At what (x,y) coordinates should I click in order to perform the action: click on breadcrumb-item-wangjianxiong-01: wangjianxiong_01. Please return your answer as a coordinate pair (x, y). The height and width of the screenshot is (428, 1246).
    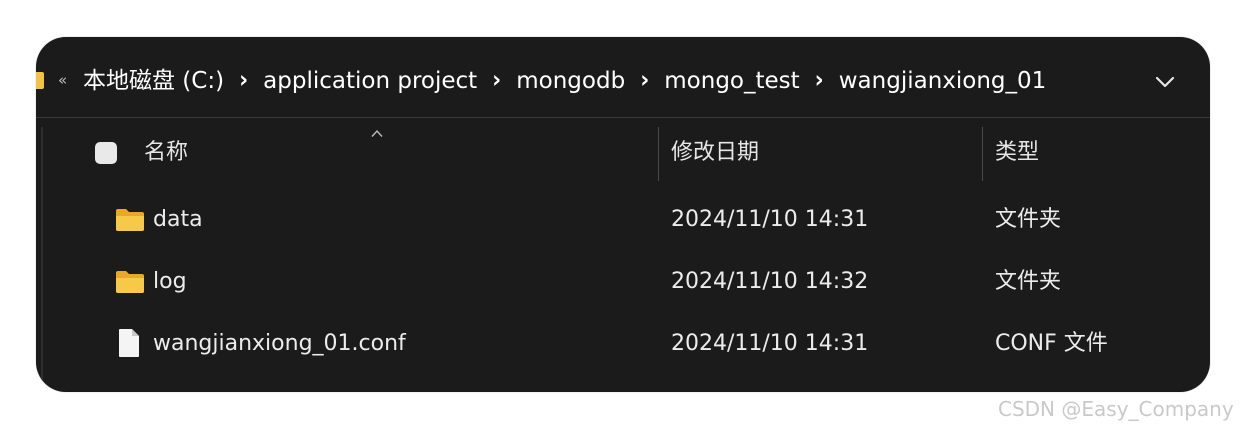
    Looking at the image, I should click on (943, 81).